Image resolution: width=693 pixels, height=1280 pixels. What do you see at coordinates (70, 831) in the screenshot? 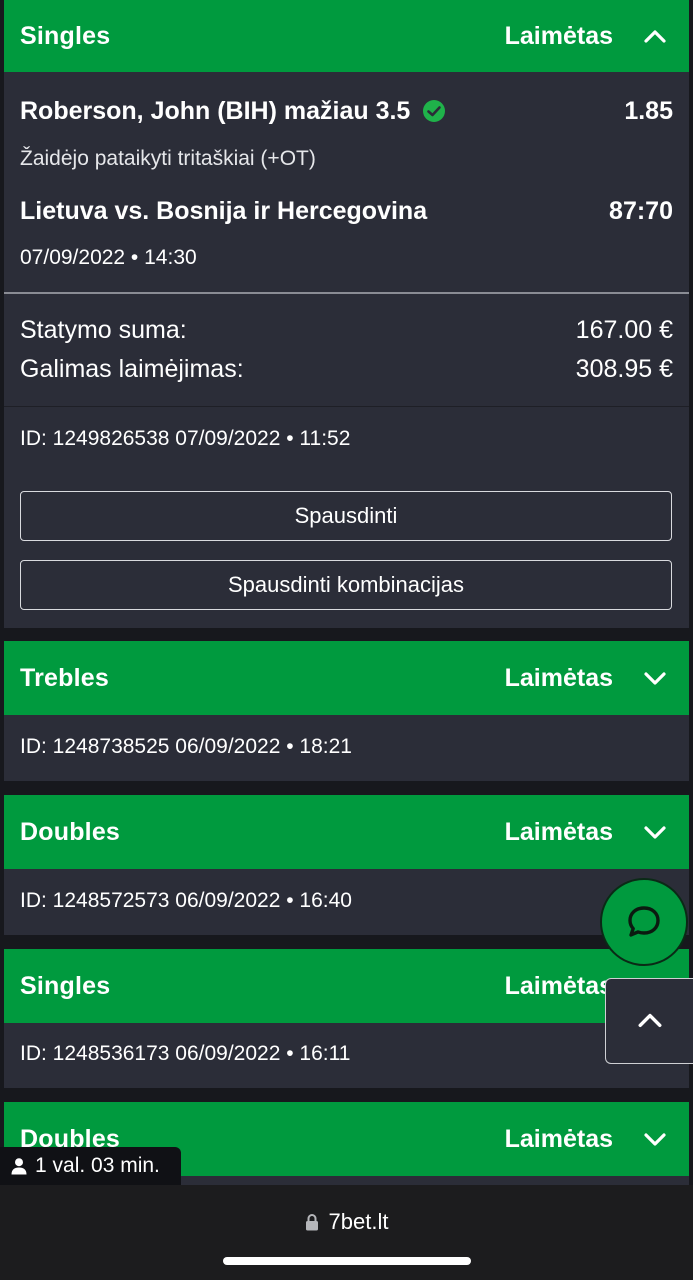
I see `bet-type: Doubles` at bounding box center [70, 831].